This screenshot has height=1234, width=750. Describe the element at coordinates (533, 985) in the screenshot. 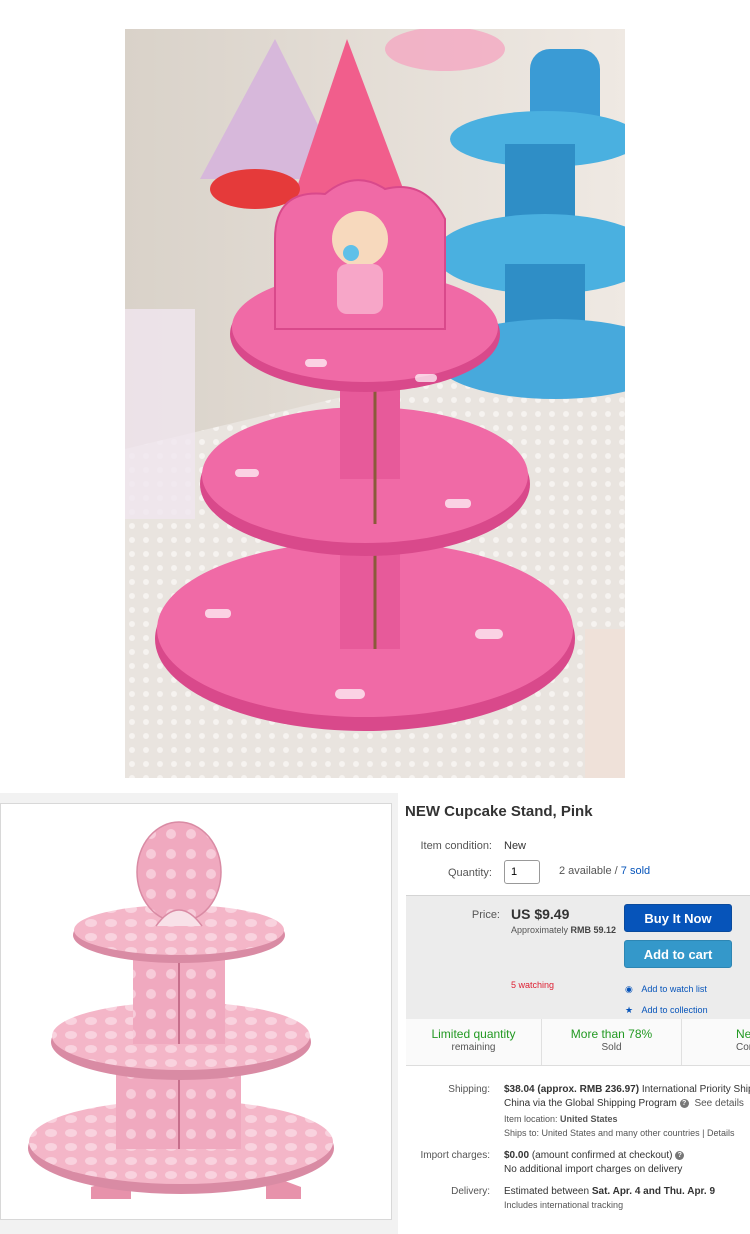

I see `watching-count: 5 watching` at that location.